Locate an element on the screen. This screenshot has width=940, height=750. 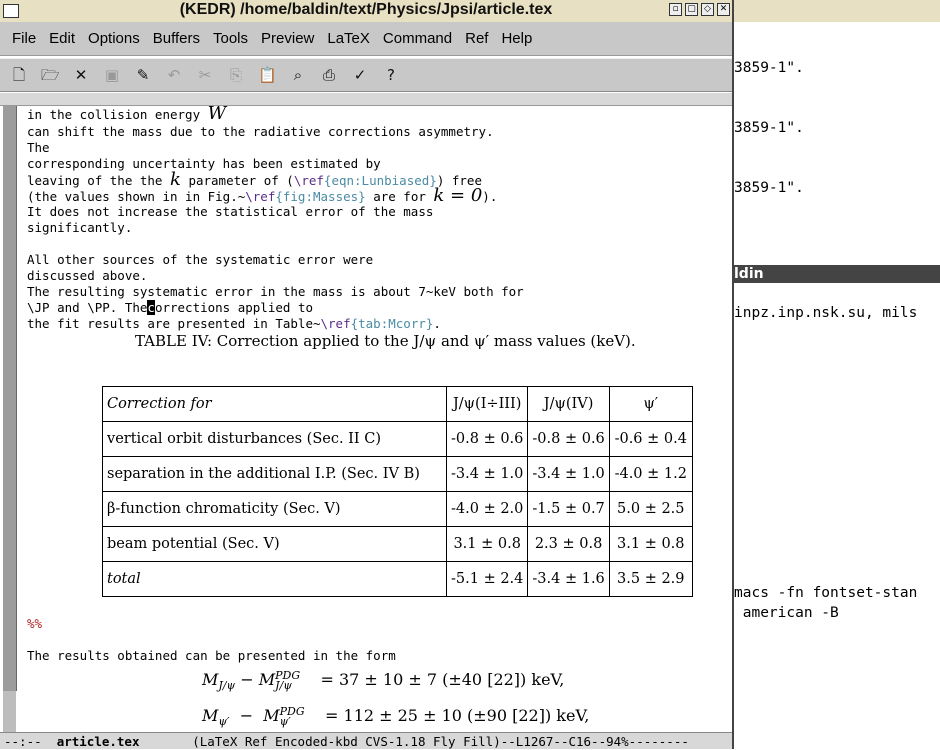
table-header: J/ψ(I÷III) is located at coordinates (487, 404).